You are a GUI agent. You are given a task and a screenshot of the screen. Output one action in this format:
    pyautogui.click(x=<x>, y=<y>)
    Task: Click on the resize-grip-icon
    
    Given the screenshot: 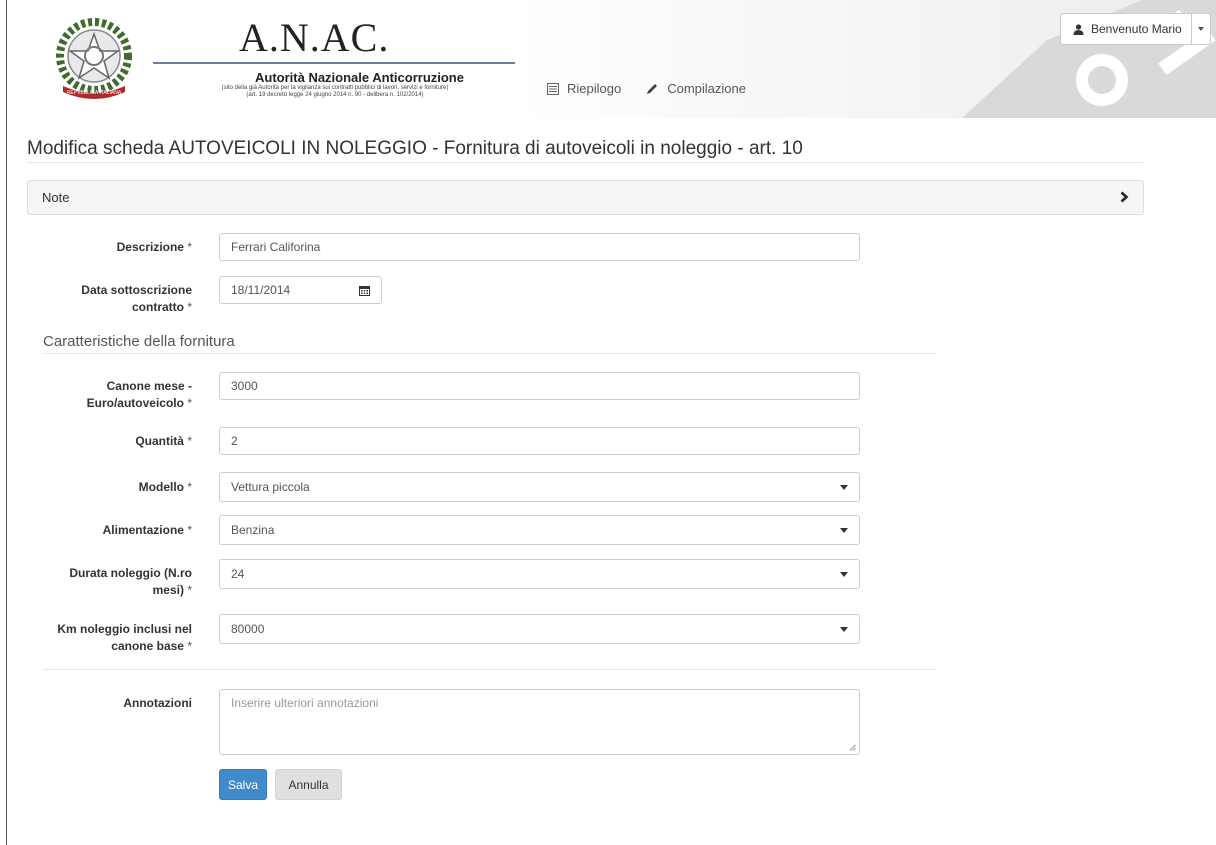 What is the action you would take?
    pyautogui.click(x=852, y=747)
    